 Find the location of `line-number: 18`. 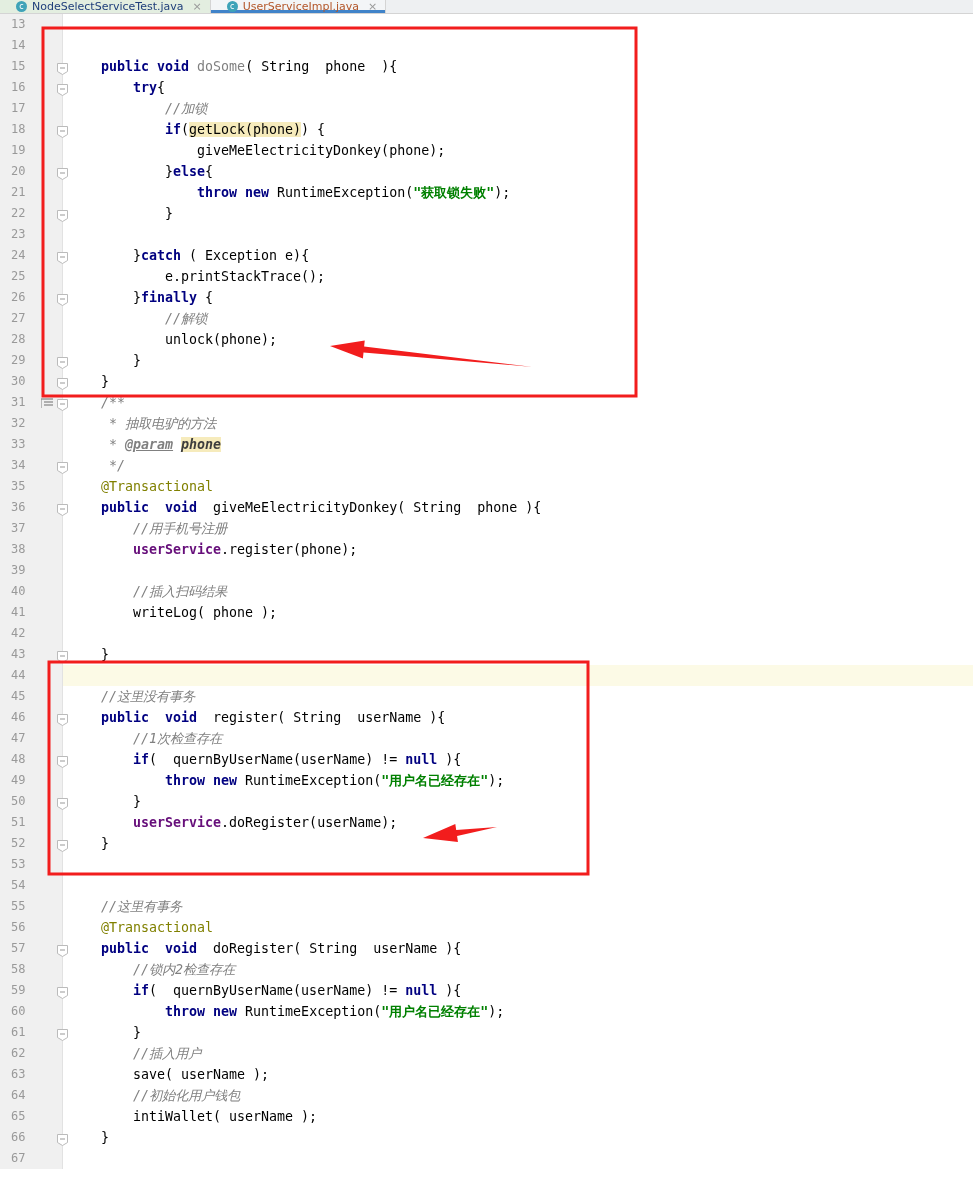

line-number: 18 is located at coordinates (18, 129).